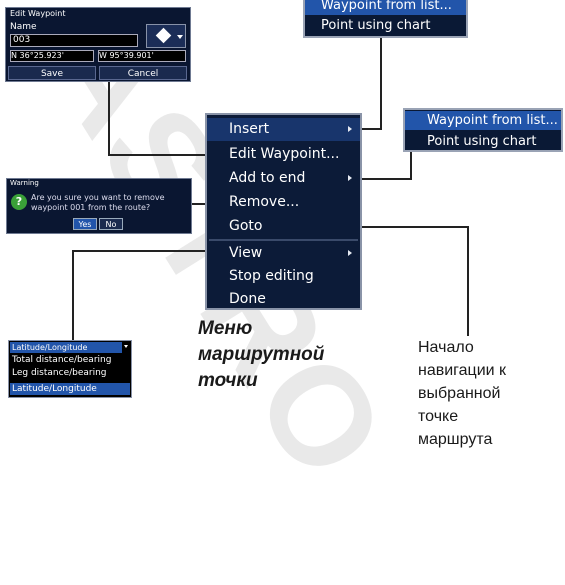 The image size is (565, 585). Describe the element at coordinates (74, 40) in the screenshot. I see `name-input: 003` at that location.